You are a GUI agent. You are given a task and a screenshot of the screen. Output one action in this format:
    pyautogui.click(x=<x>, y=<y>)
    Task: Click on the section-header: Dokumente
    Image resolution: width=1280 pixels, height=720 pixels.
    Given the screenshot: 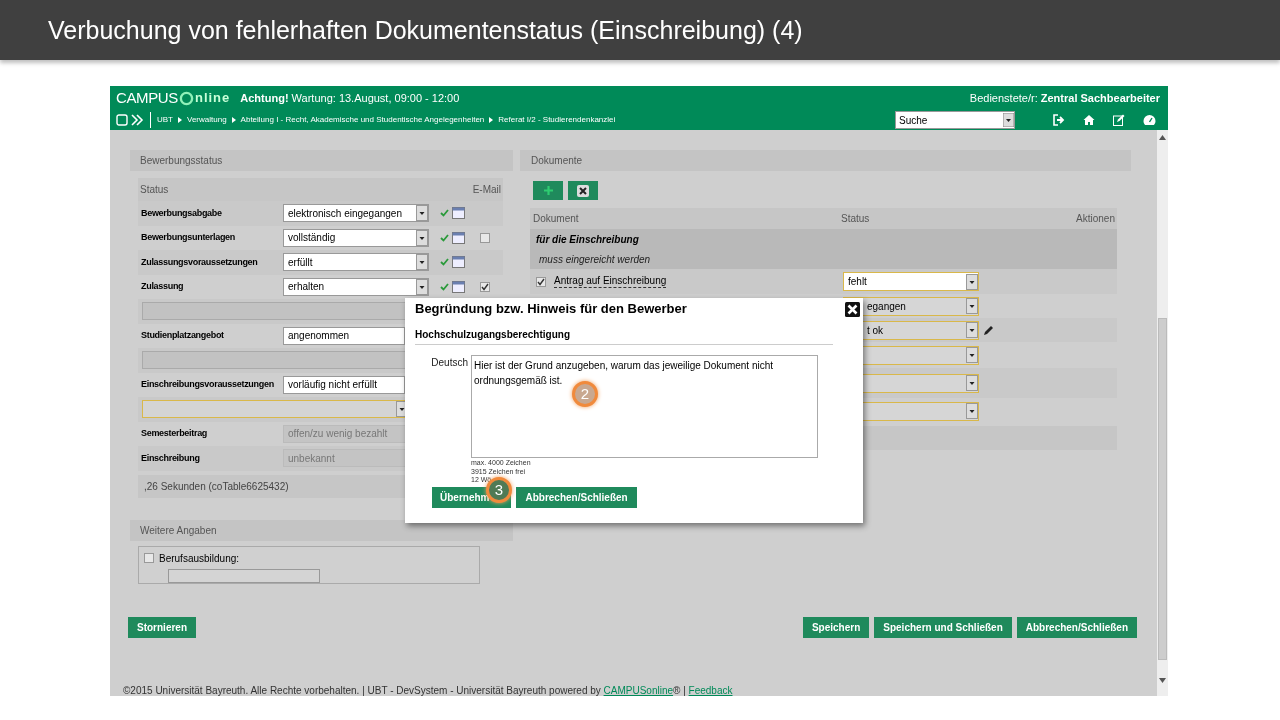 What is the action you would take?
    pyautogui.click(x=825, y=160)
    